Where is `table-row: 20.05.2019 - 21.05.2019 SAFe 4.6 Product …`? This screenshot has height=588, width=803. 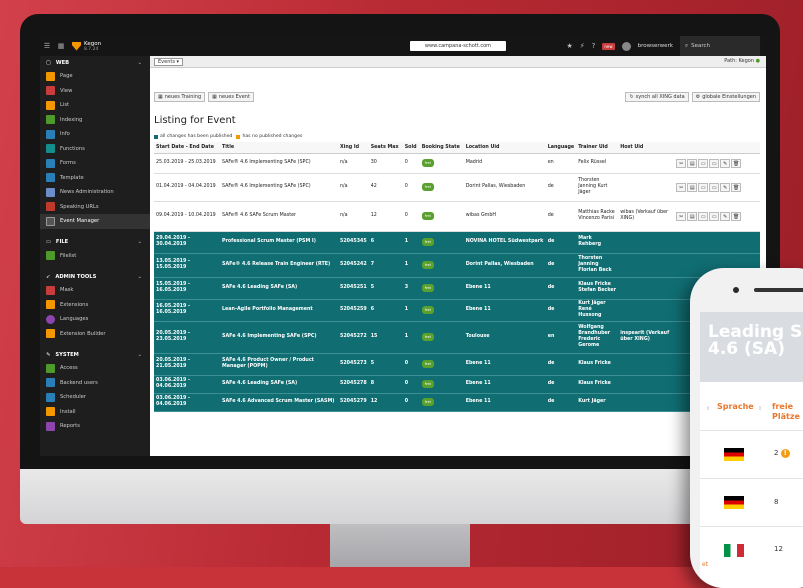
table-row: 20.05.2019 - 21.05.2019 SAFe 4.6 Product … is located at coordinates (457, 364).